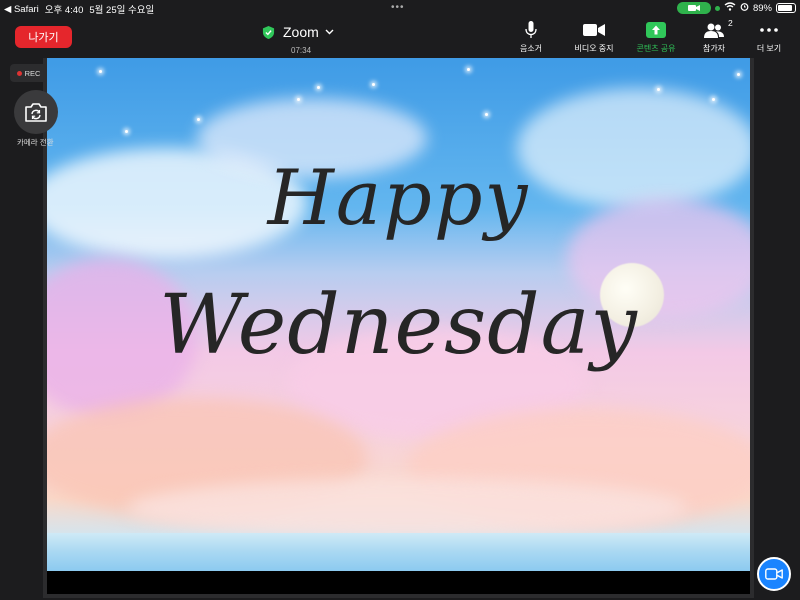 The width and height of the screenshot is (800, 600). I want to click on encryption-shield-icon, so click(268, 32).